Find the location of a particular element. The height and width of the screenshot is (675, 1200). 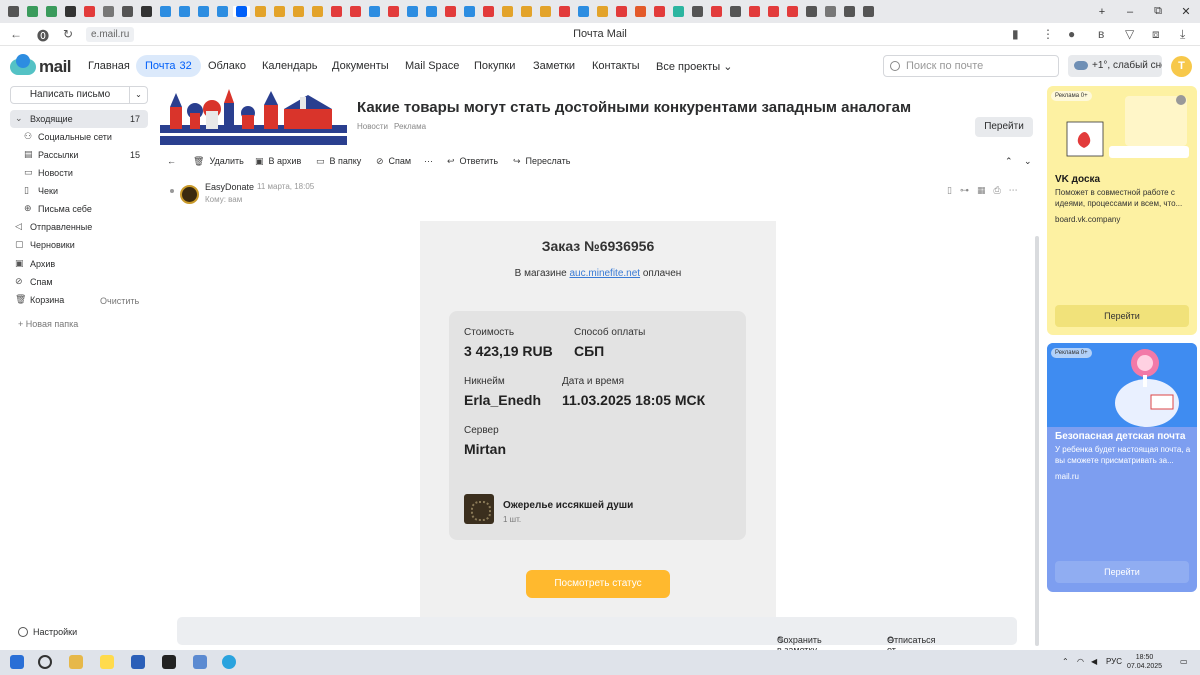

extensions-icon: ⧈ is located at coordinates (1156, 34).